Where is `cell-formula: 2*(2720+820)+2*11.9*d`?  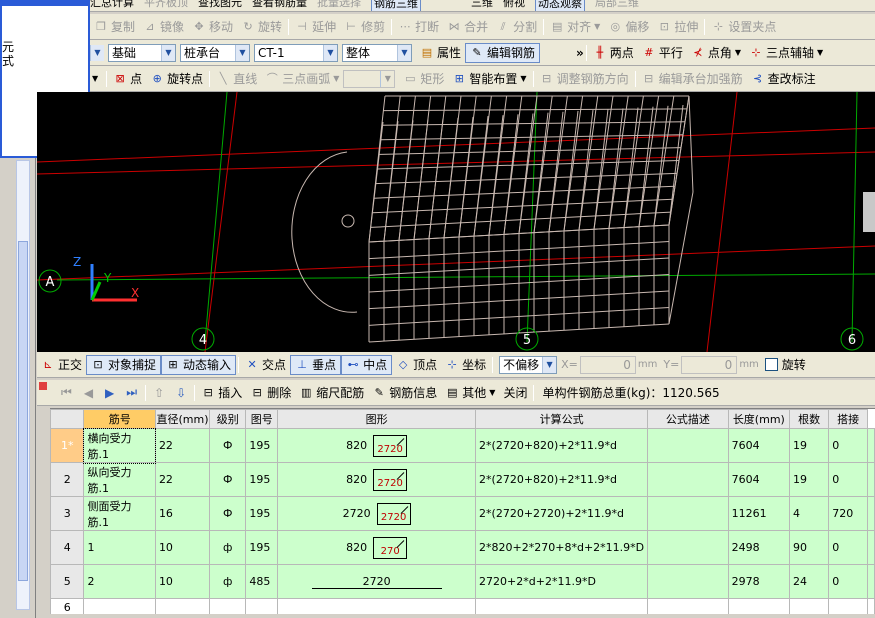
cell-formula: 2*(2720+820)+2*11.9*d is located at coordinates (562, 479).